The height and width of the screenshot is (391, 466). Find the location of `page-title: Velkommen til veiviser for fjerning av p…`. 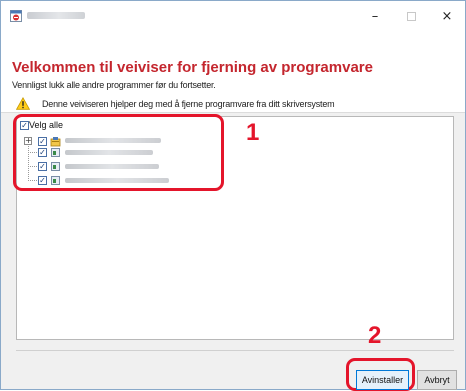

page-title: Velkommen til veiviser for fjerning av p… is located at coordinates (192, 67).